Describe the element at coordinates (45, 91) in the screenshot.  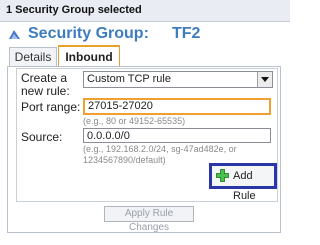
I see `create-rule-label-line2: new rule:` at that location.